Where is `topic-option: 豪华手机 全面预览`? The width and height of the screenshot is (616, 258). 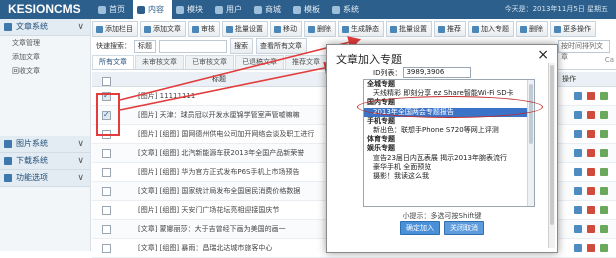
topic-option: 豪华手机 全面预览 is located at coordinates (449, 167).